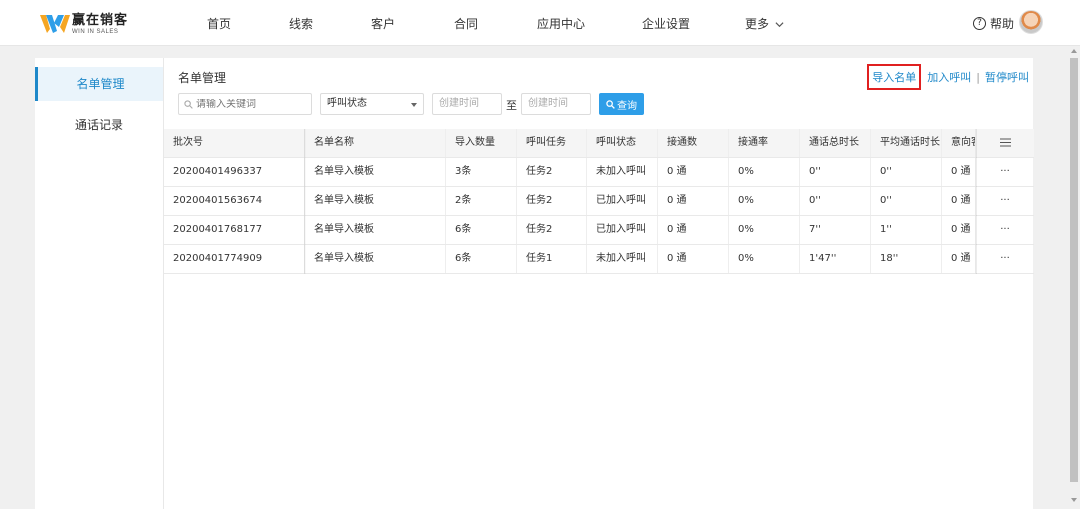  I want to click on scroll-up-arrow-icon, so click(1074, 51).